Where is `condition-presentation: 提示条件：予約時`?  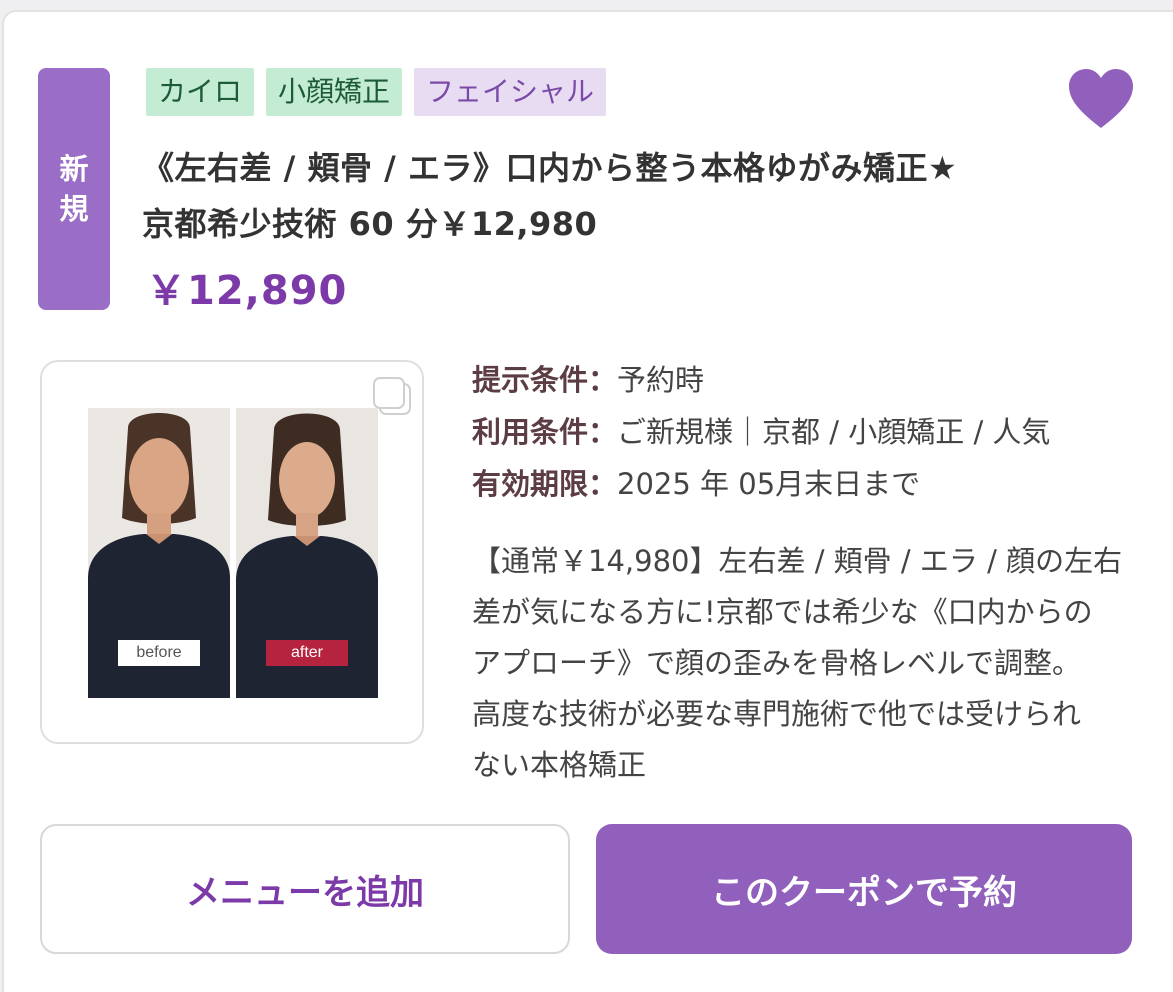
condition-presentation: 提示条件：予約時 is located at coordinates (761, 380).